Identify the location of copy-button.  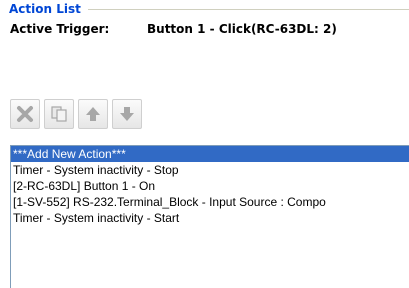
(59, 114).